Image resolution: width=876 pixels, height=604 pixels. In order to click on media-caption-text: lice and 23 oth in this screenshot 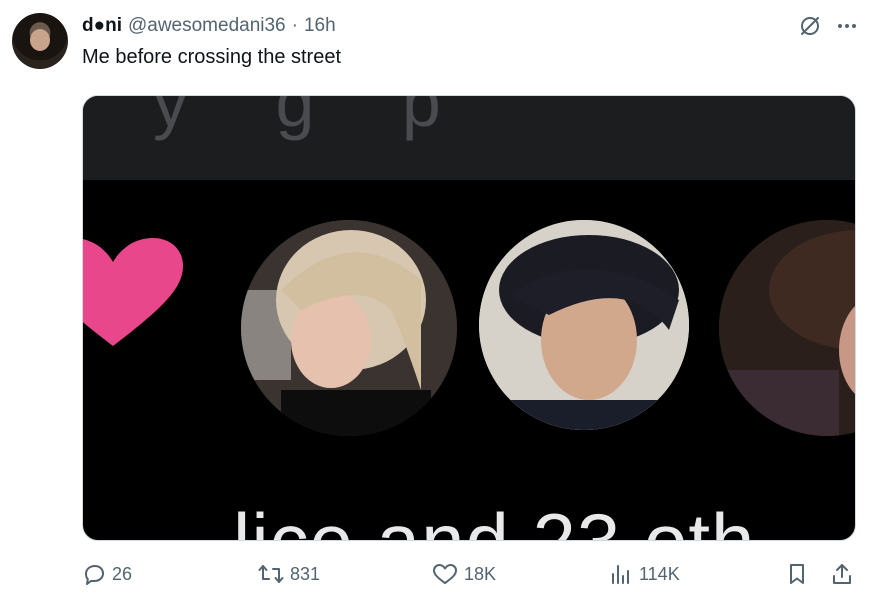, I will do `click(494, 519)`.